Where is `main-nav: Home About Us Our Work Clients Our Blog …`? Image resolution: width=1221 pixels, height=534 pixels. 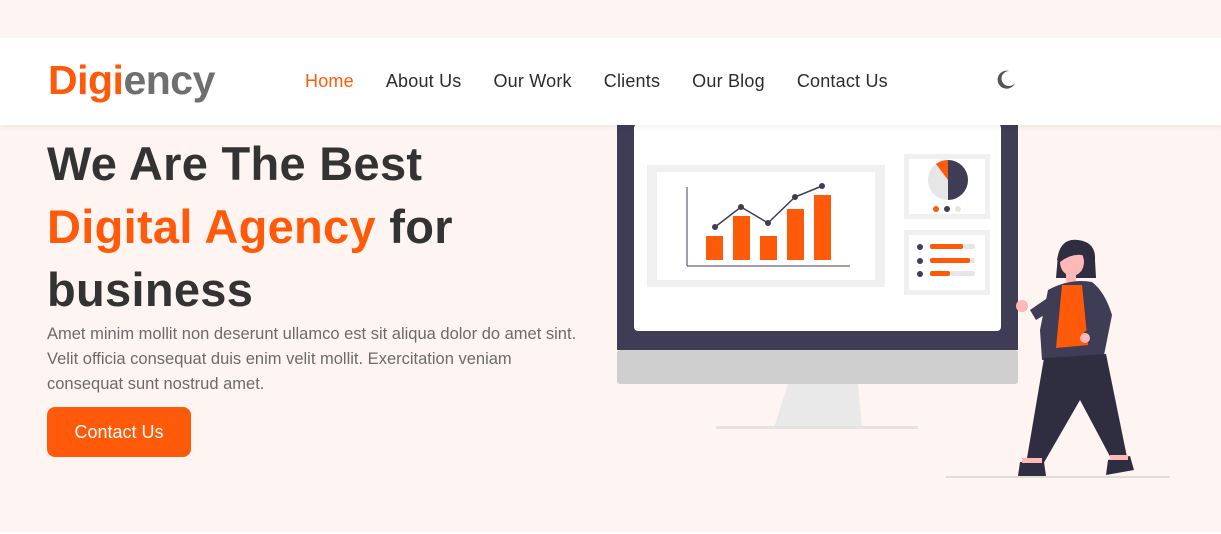
main-nav: Home About Us Our Work Clients Our Blog … is located at coordinates (612, 81).